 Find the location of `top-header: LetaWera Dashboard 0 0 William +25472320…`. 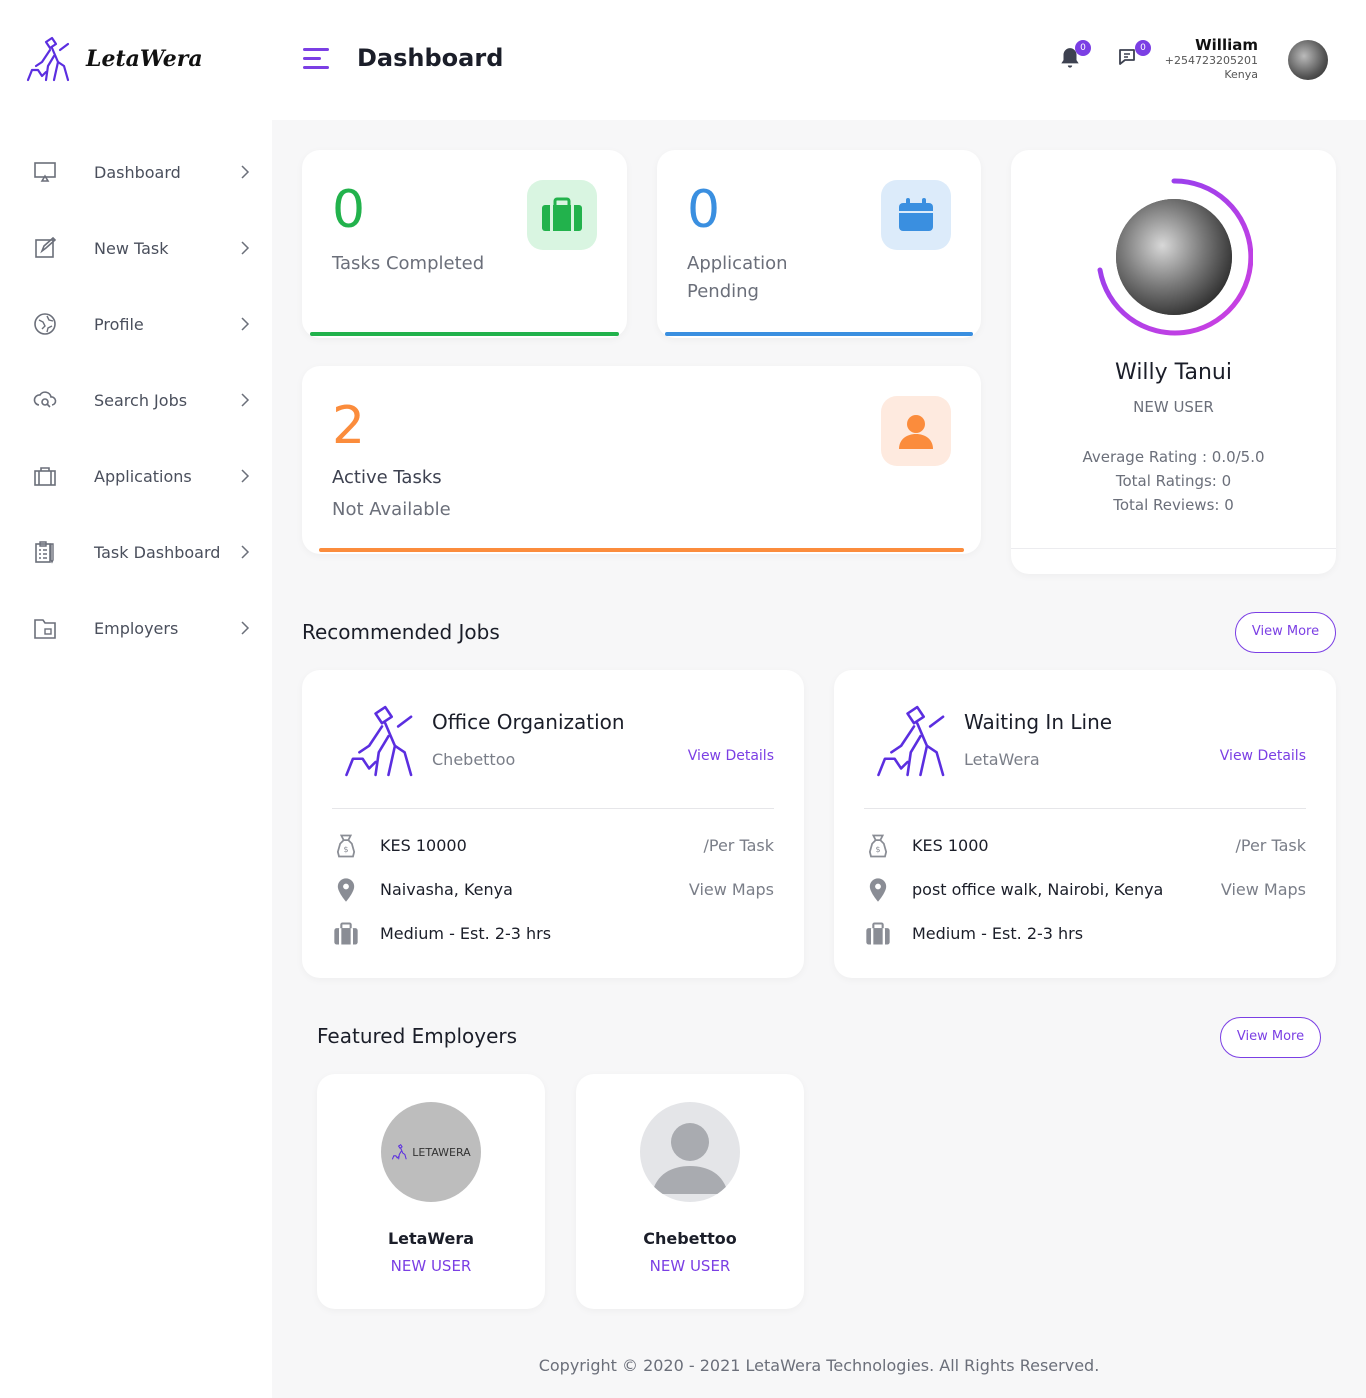

top-header: LetaWera Dashboard 0 0 William +25472320… is located at coordinates (683, 60).